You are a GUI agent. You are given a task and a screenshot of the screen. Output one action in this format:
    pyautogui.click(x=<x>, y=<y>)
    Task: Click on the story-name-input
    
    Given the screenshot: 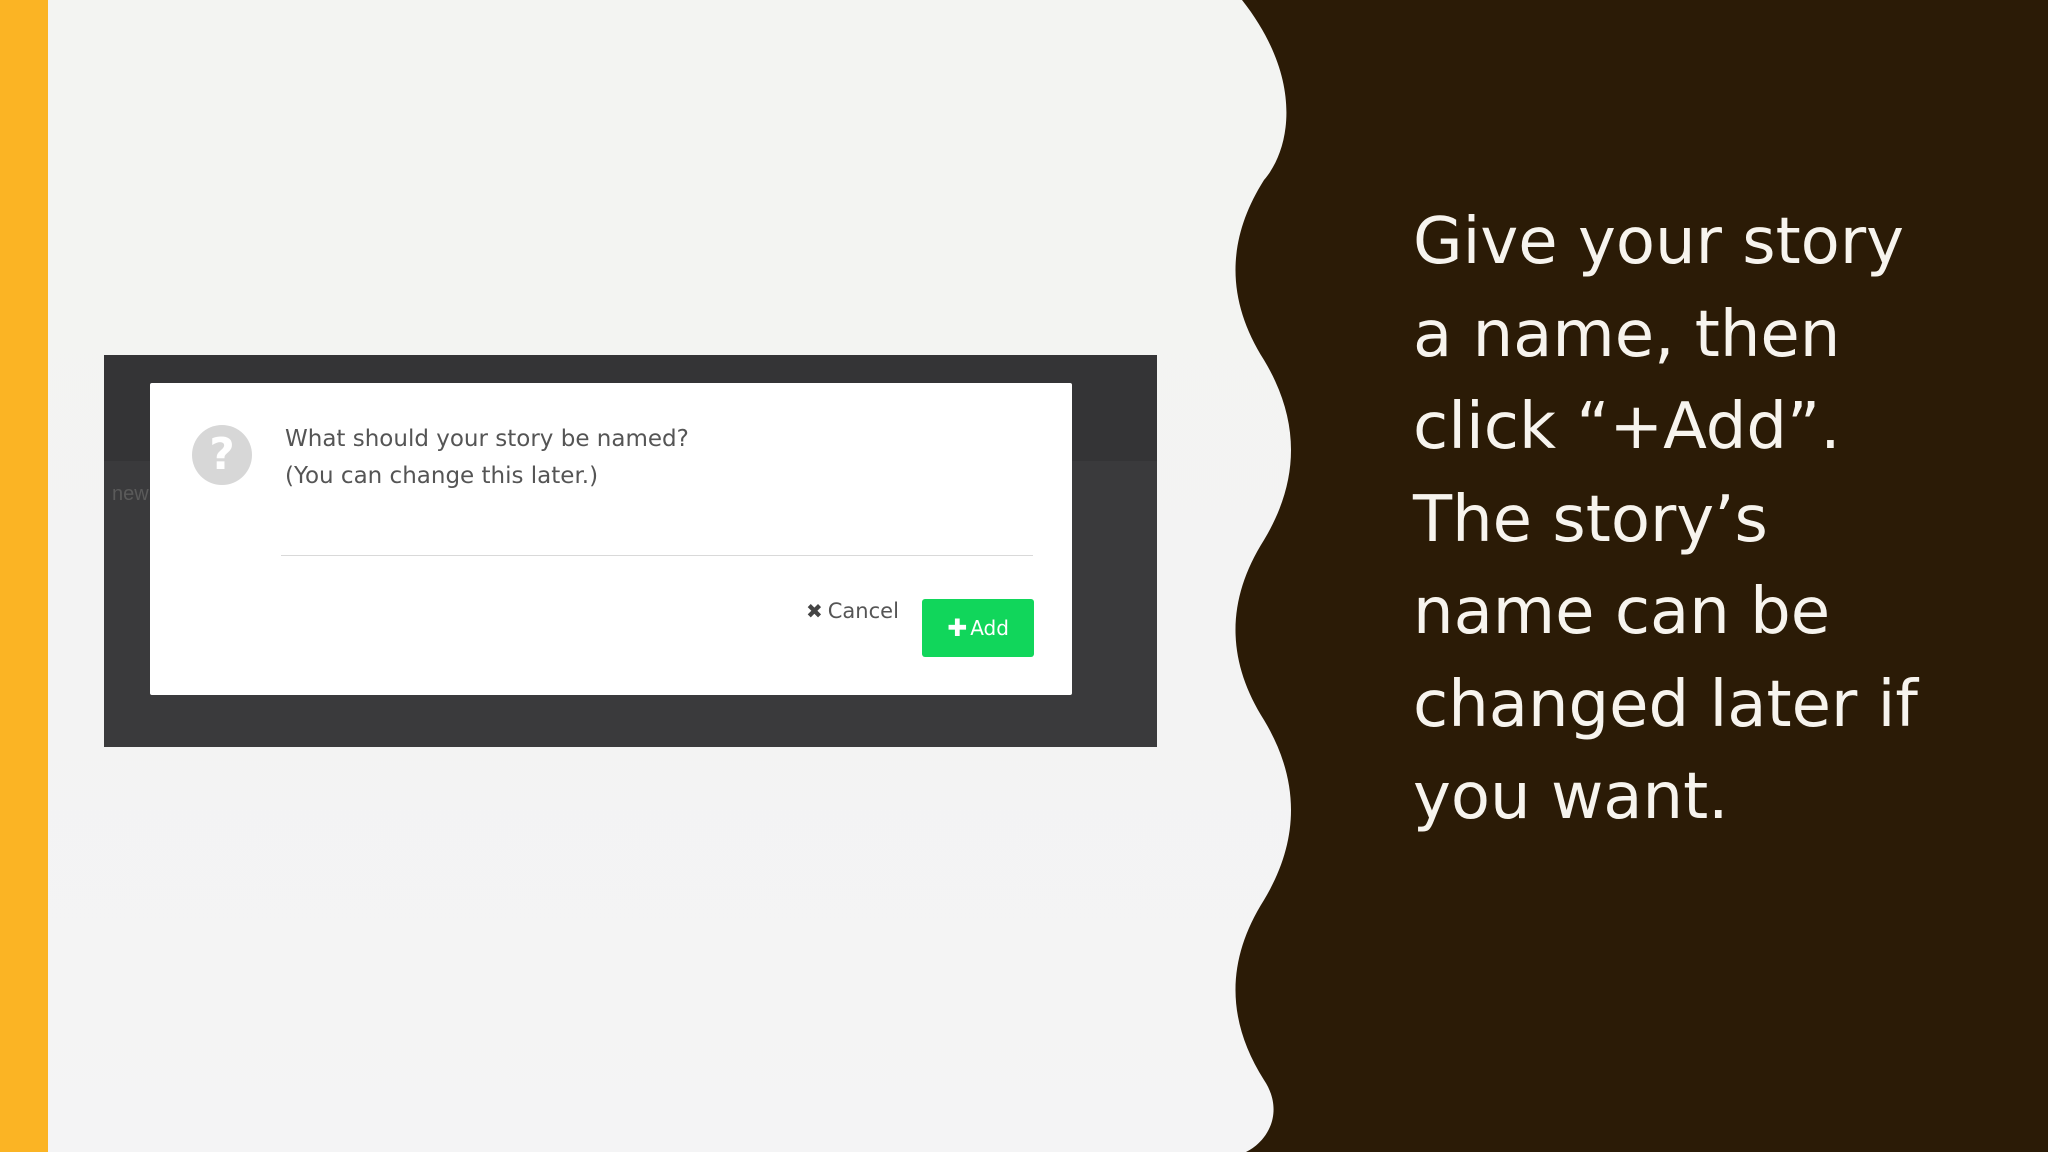 What is the action you would take?
    pyautogui.click(x=657, y=528)
    